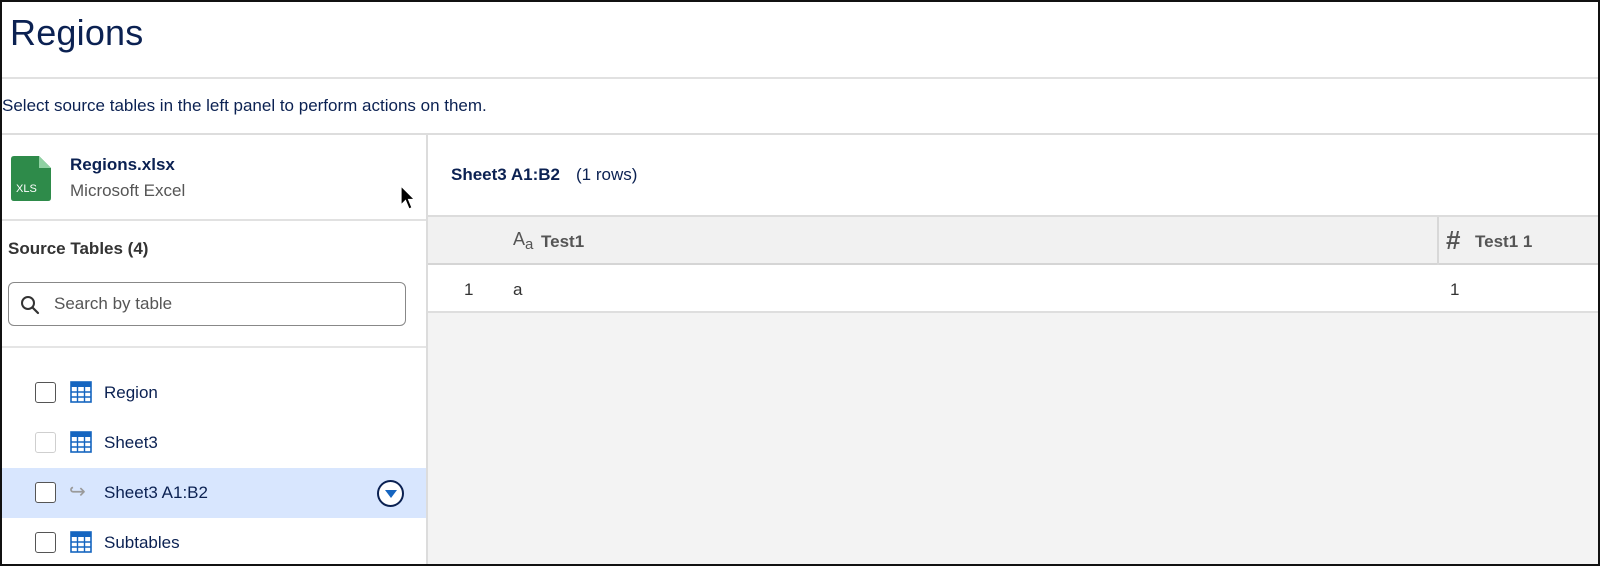  I want to click on file-name: Regions.xlsx, so click(122, 164).